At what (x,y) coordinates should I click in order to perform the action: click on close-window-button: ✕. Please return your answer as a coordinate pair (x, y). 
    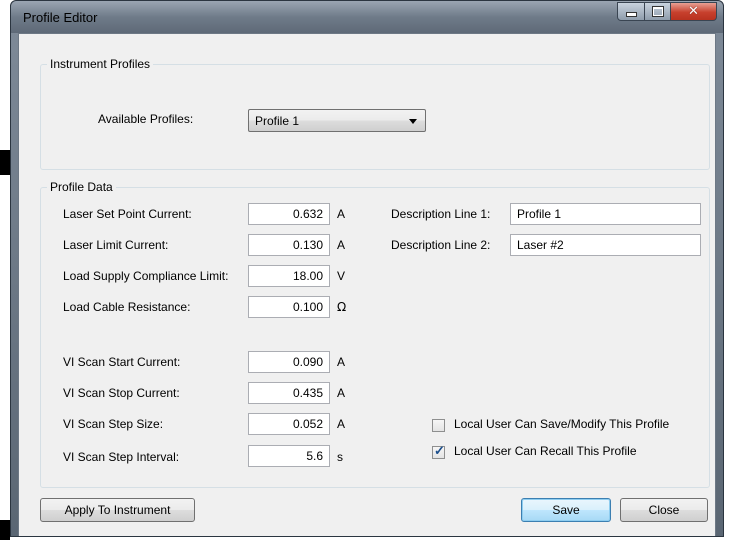
    Looking at the image, I should click on (694, 11).